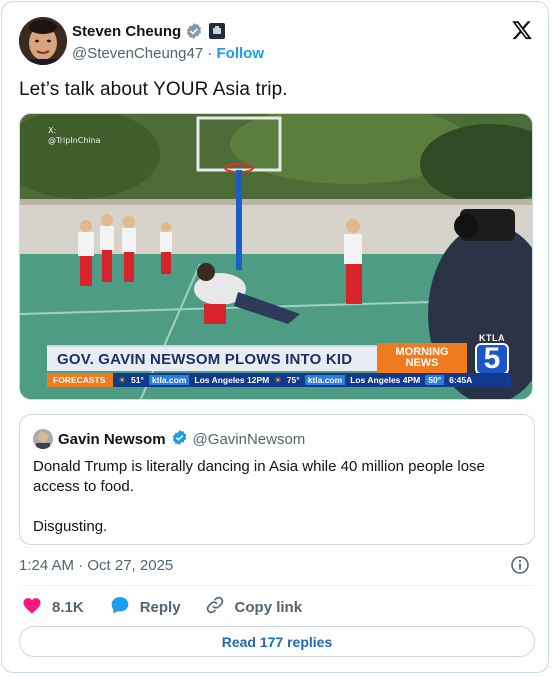  Describe the element at coordinates (112, 439) in the screenshot. I see `quoted-author-name: Gavin Newsom` at that location.